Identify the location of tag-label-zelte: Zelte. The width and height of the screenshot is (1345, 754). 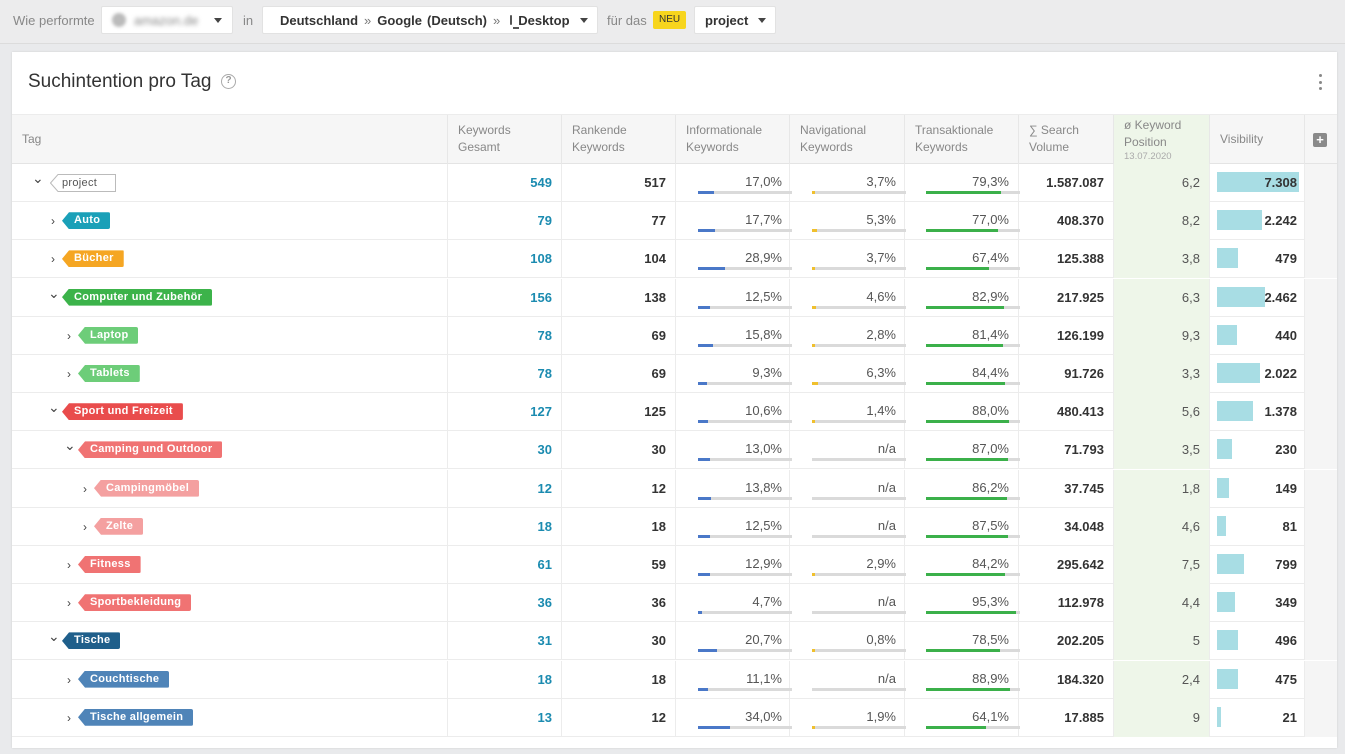
(119, 526).